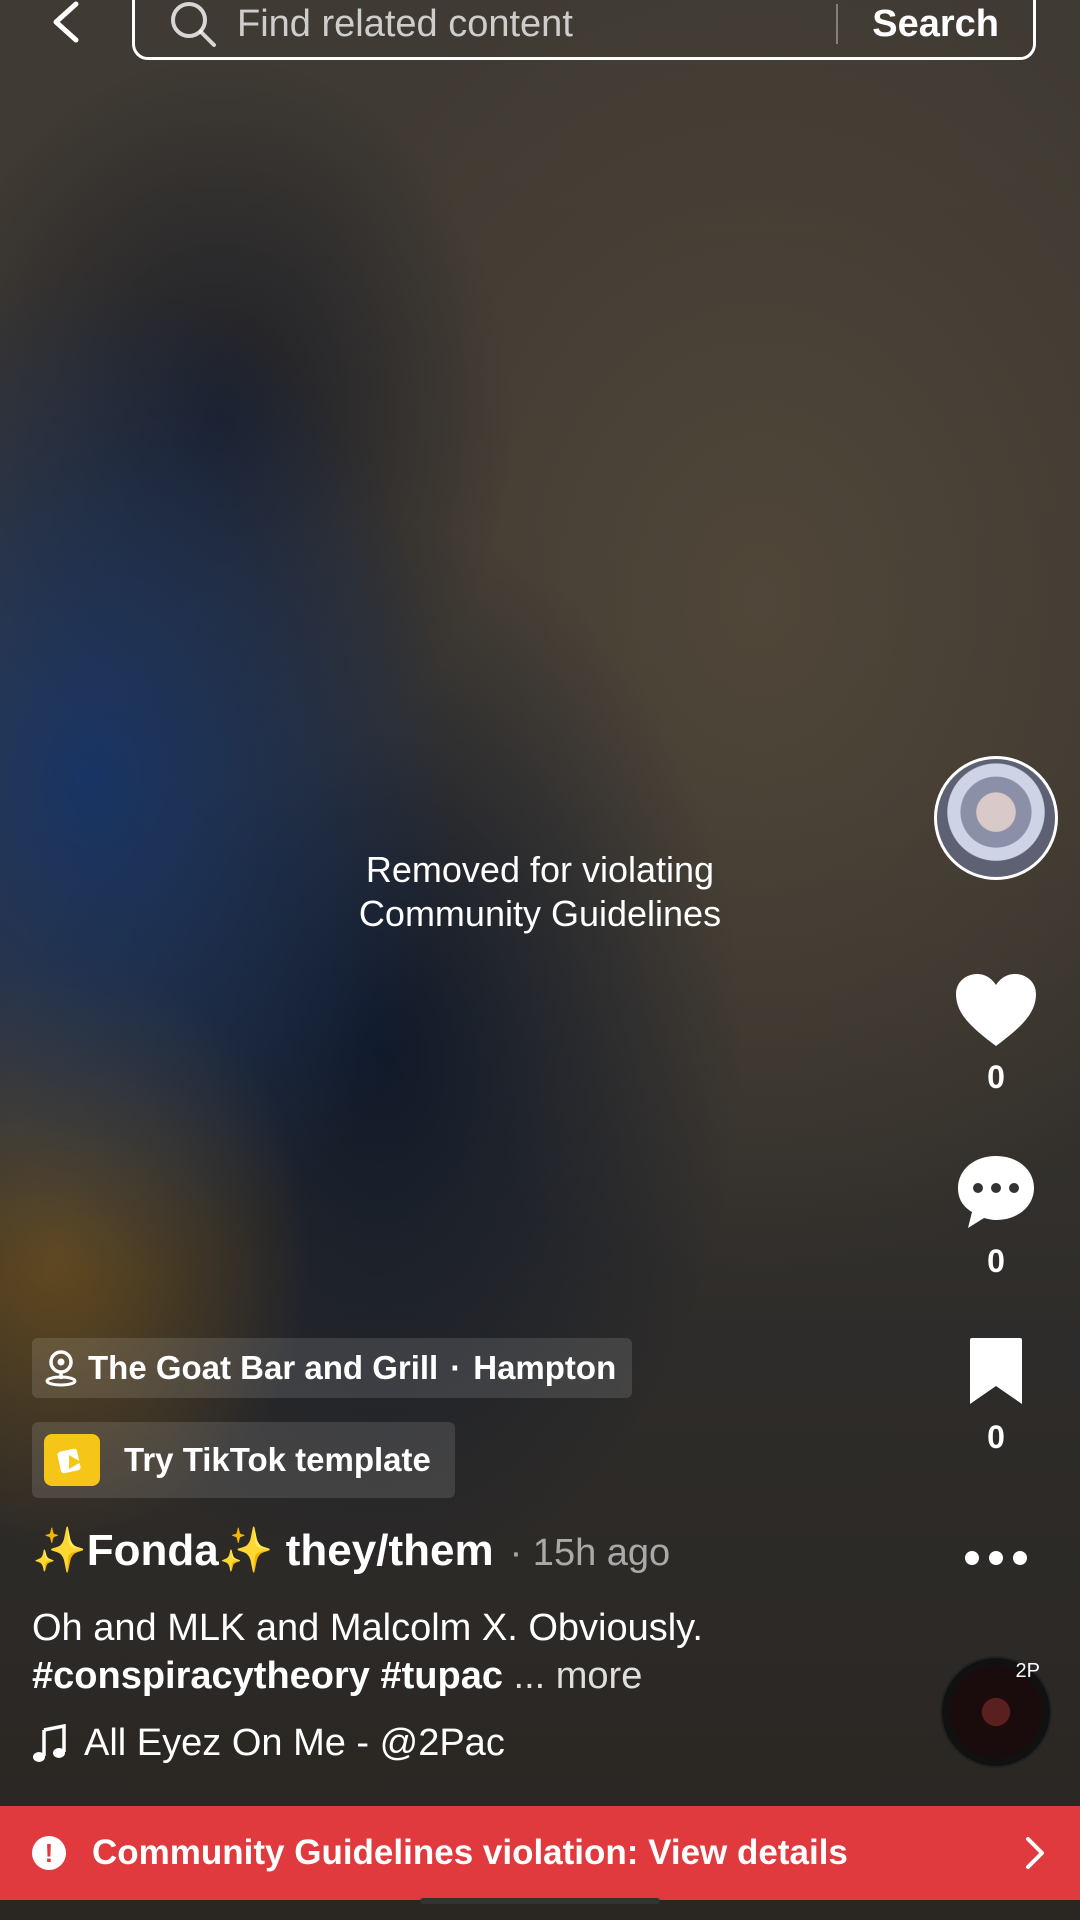  I want to click on author-avatar, so click(996, 818).